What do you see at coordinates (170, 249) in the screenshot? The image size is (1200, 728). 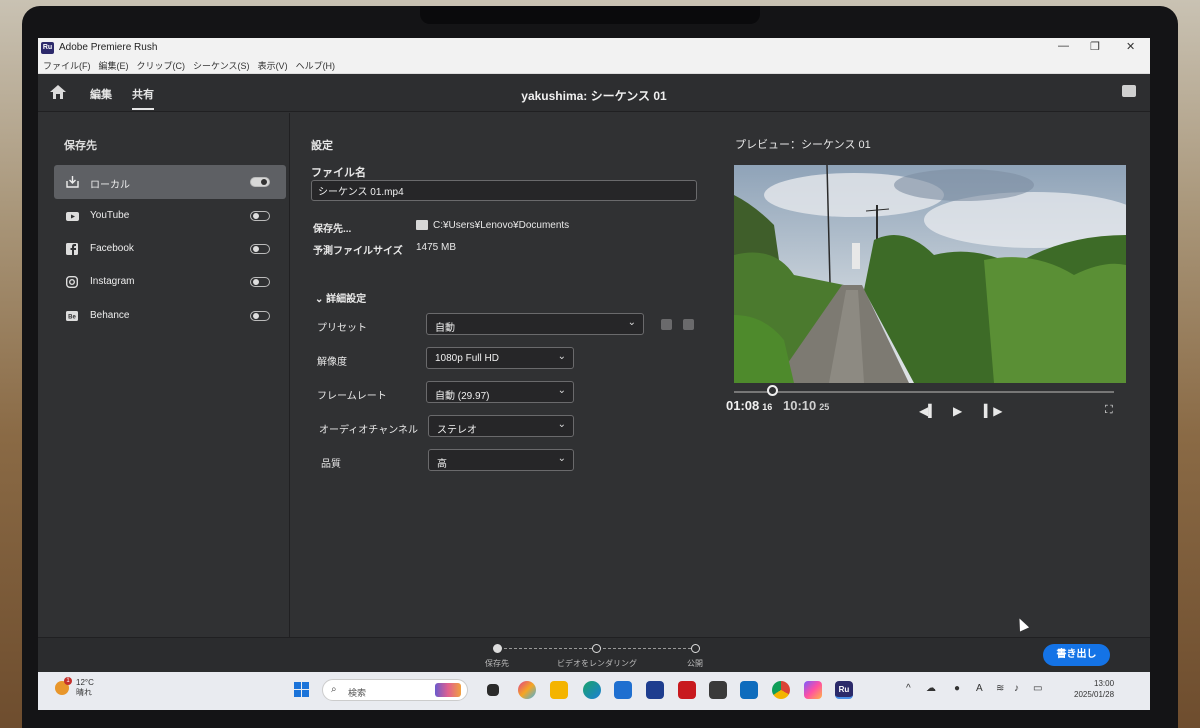 I see `destination-facebook: Facebook` at bounding box center [170, 249].